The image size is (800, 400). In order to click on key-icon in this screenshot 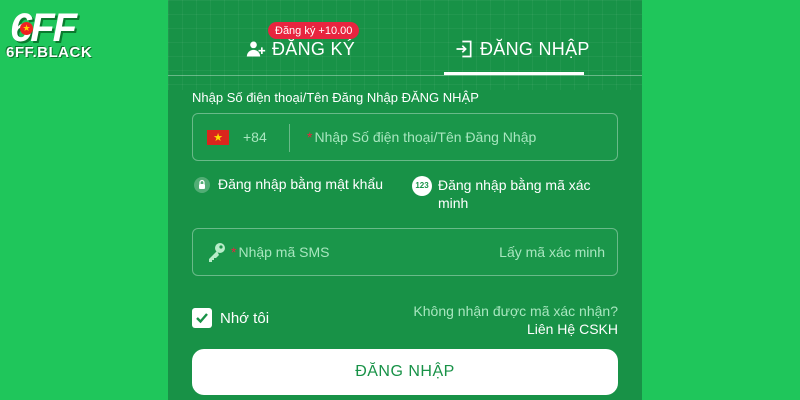, I will do `click(217, 252)`.